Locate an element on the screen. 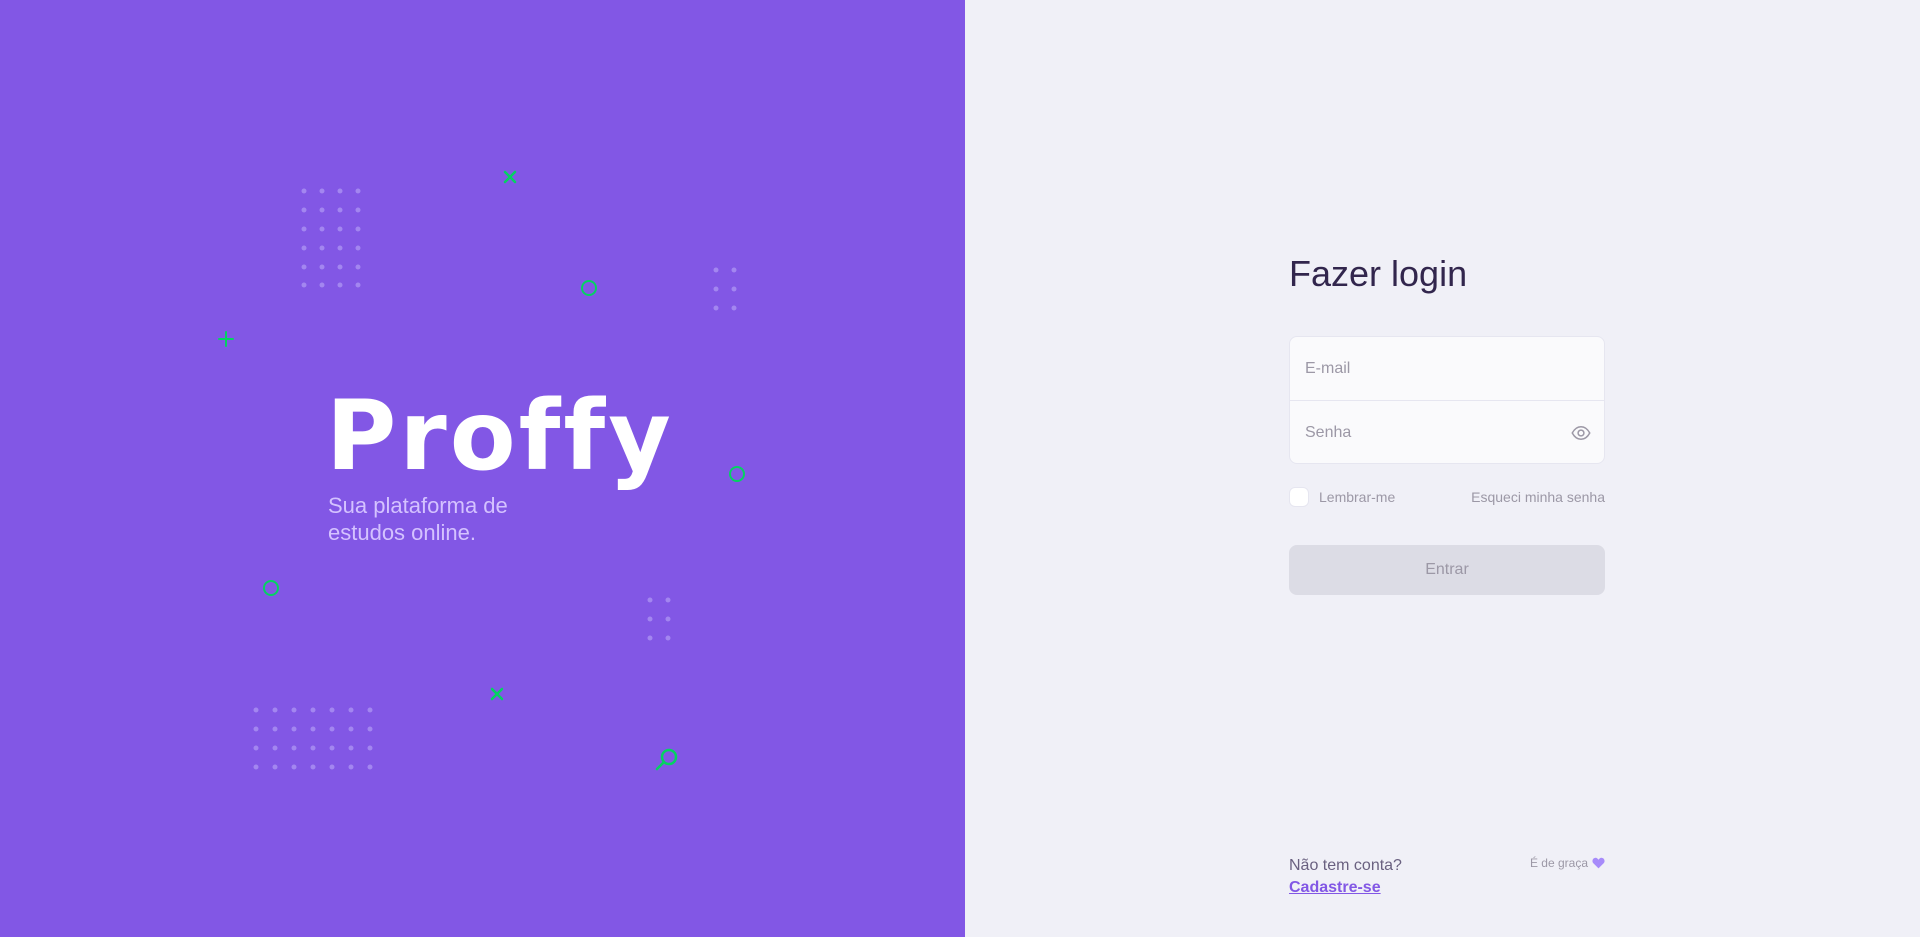 Image resolution: width=1920 pixels, height=937 pixels. brand-logo: Proffy is located at coordinates (500, 436).